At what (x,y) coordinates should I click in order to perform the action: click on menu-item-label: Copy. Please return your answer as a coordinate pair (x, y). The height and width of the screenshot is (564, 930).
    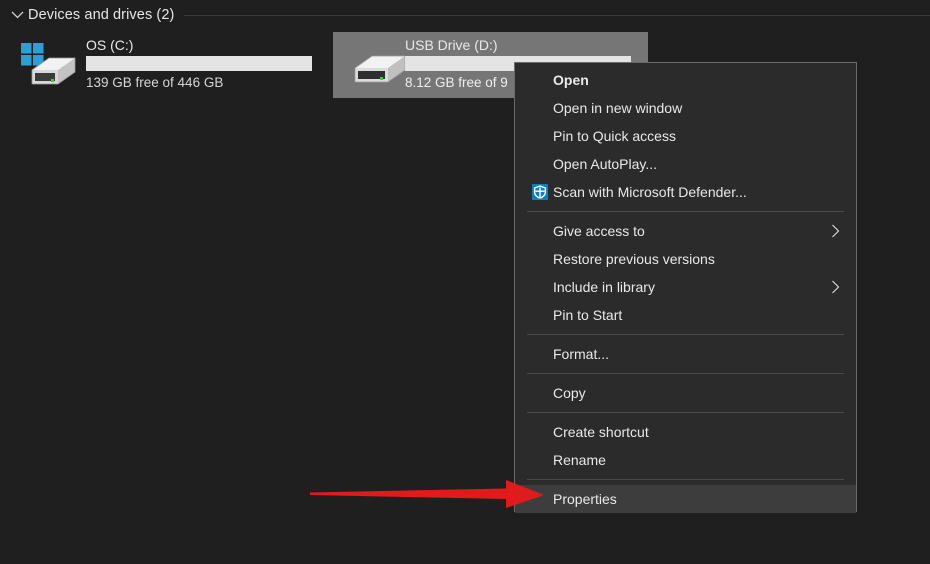
    Looking at the image, I should click on (569, 393).